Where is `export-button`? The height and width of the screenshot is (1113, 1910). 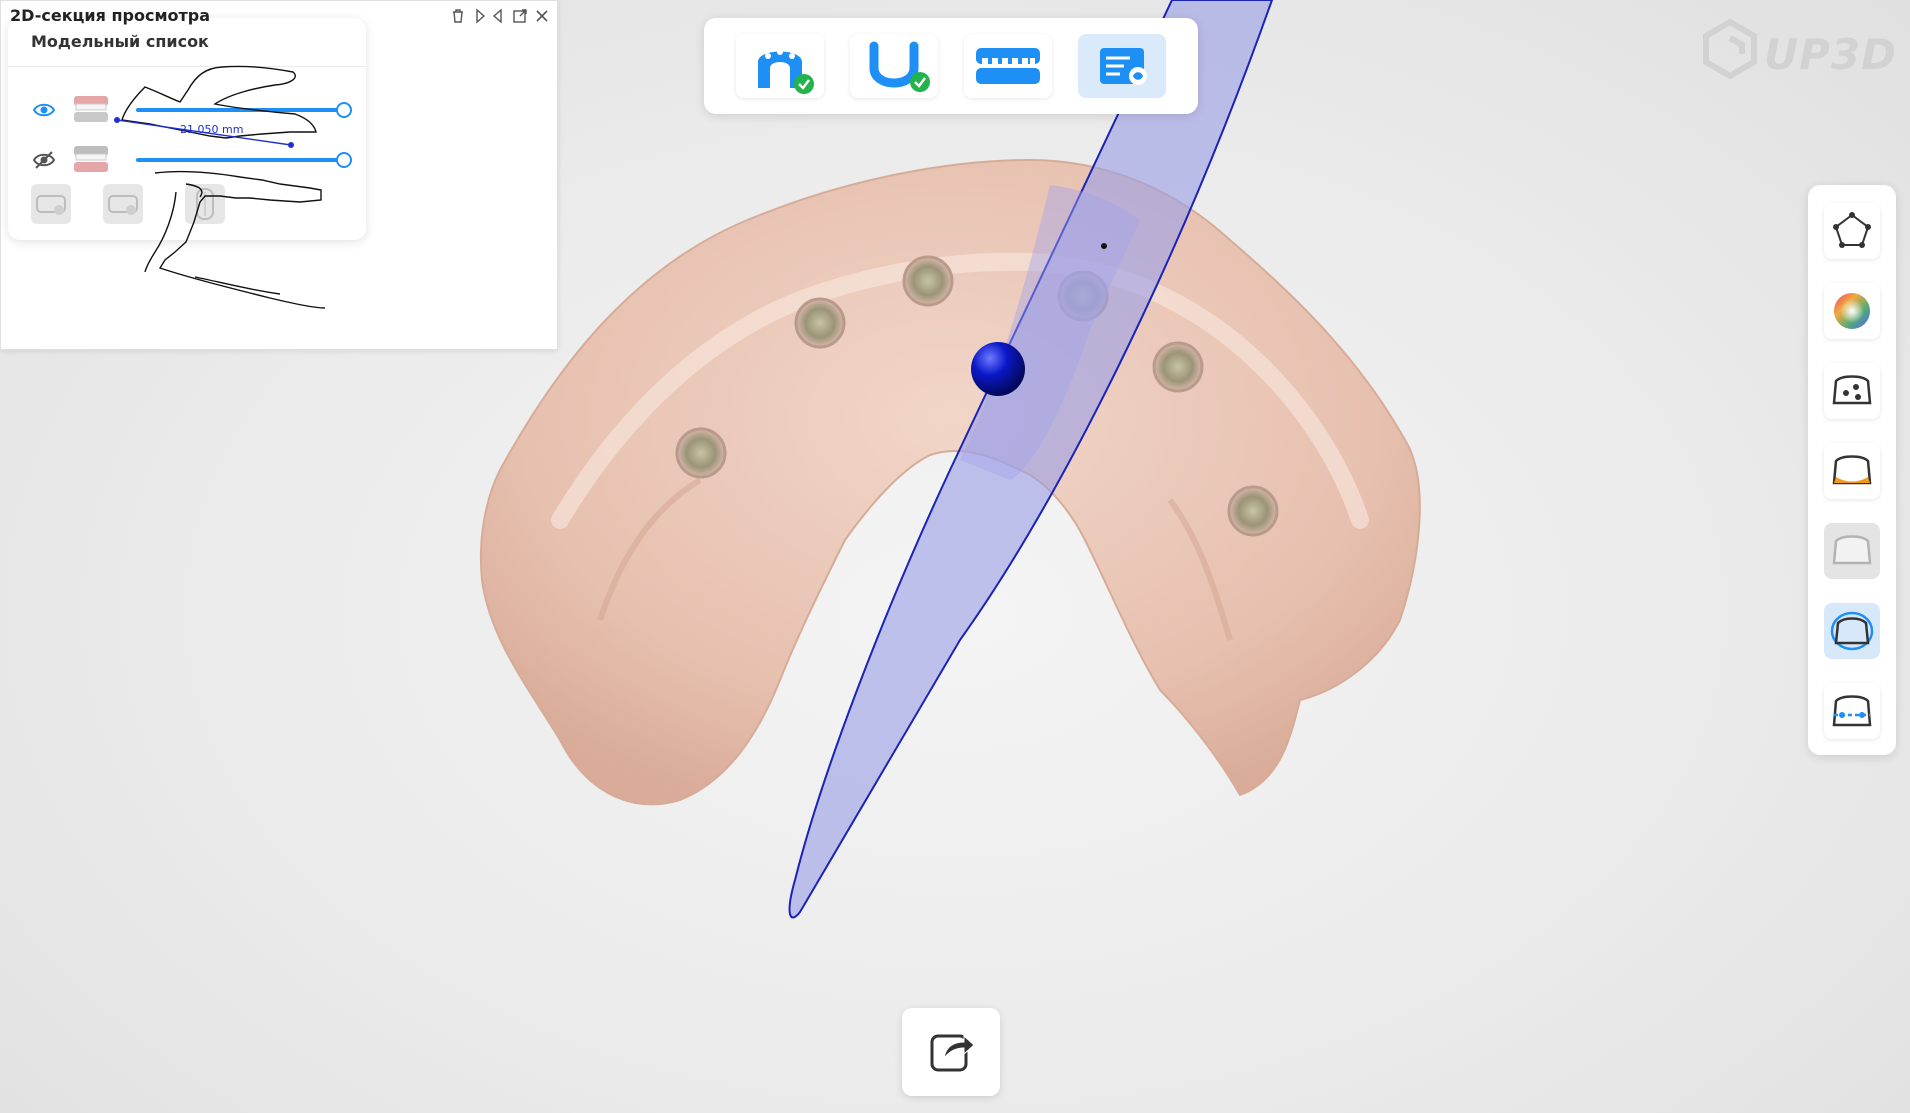
export-button is located at coordinates (951, 1052).